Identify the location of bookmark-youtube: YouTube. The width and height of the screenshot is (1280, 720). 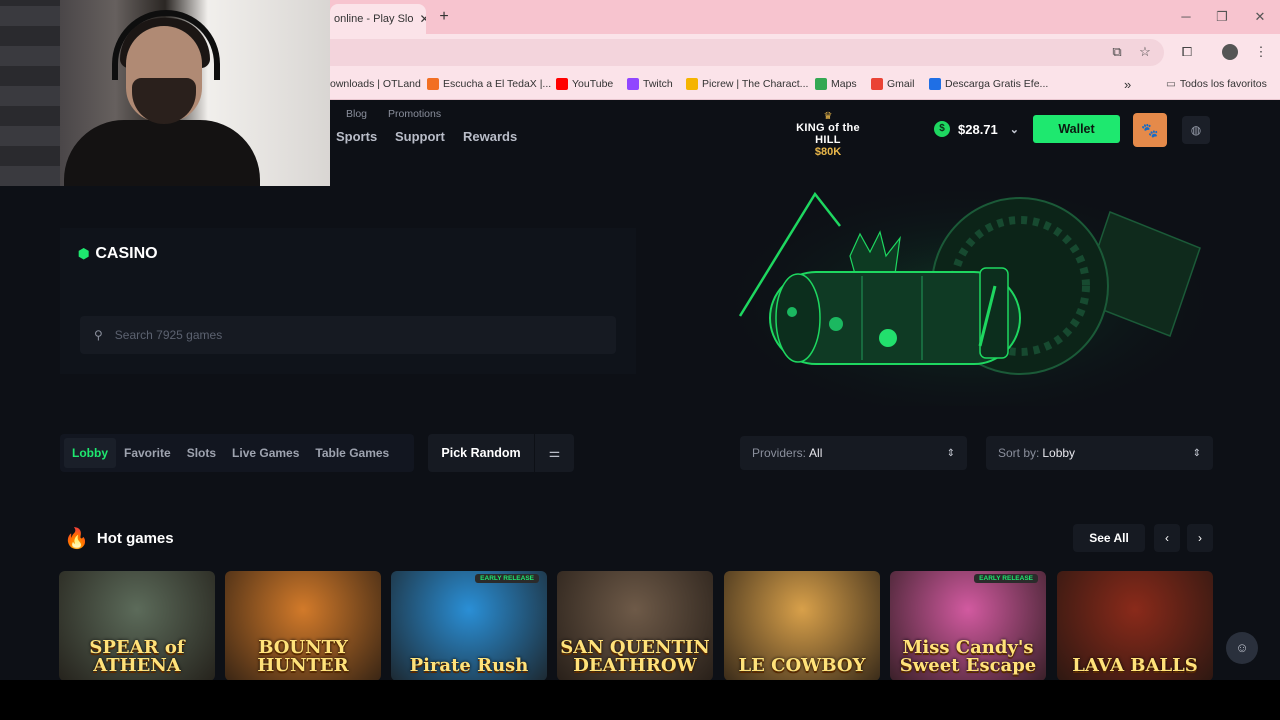
(584, 84).